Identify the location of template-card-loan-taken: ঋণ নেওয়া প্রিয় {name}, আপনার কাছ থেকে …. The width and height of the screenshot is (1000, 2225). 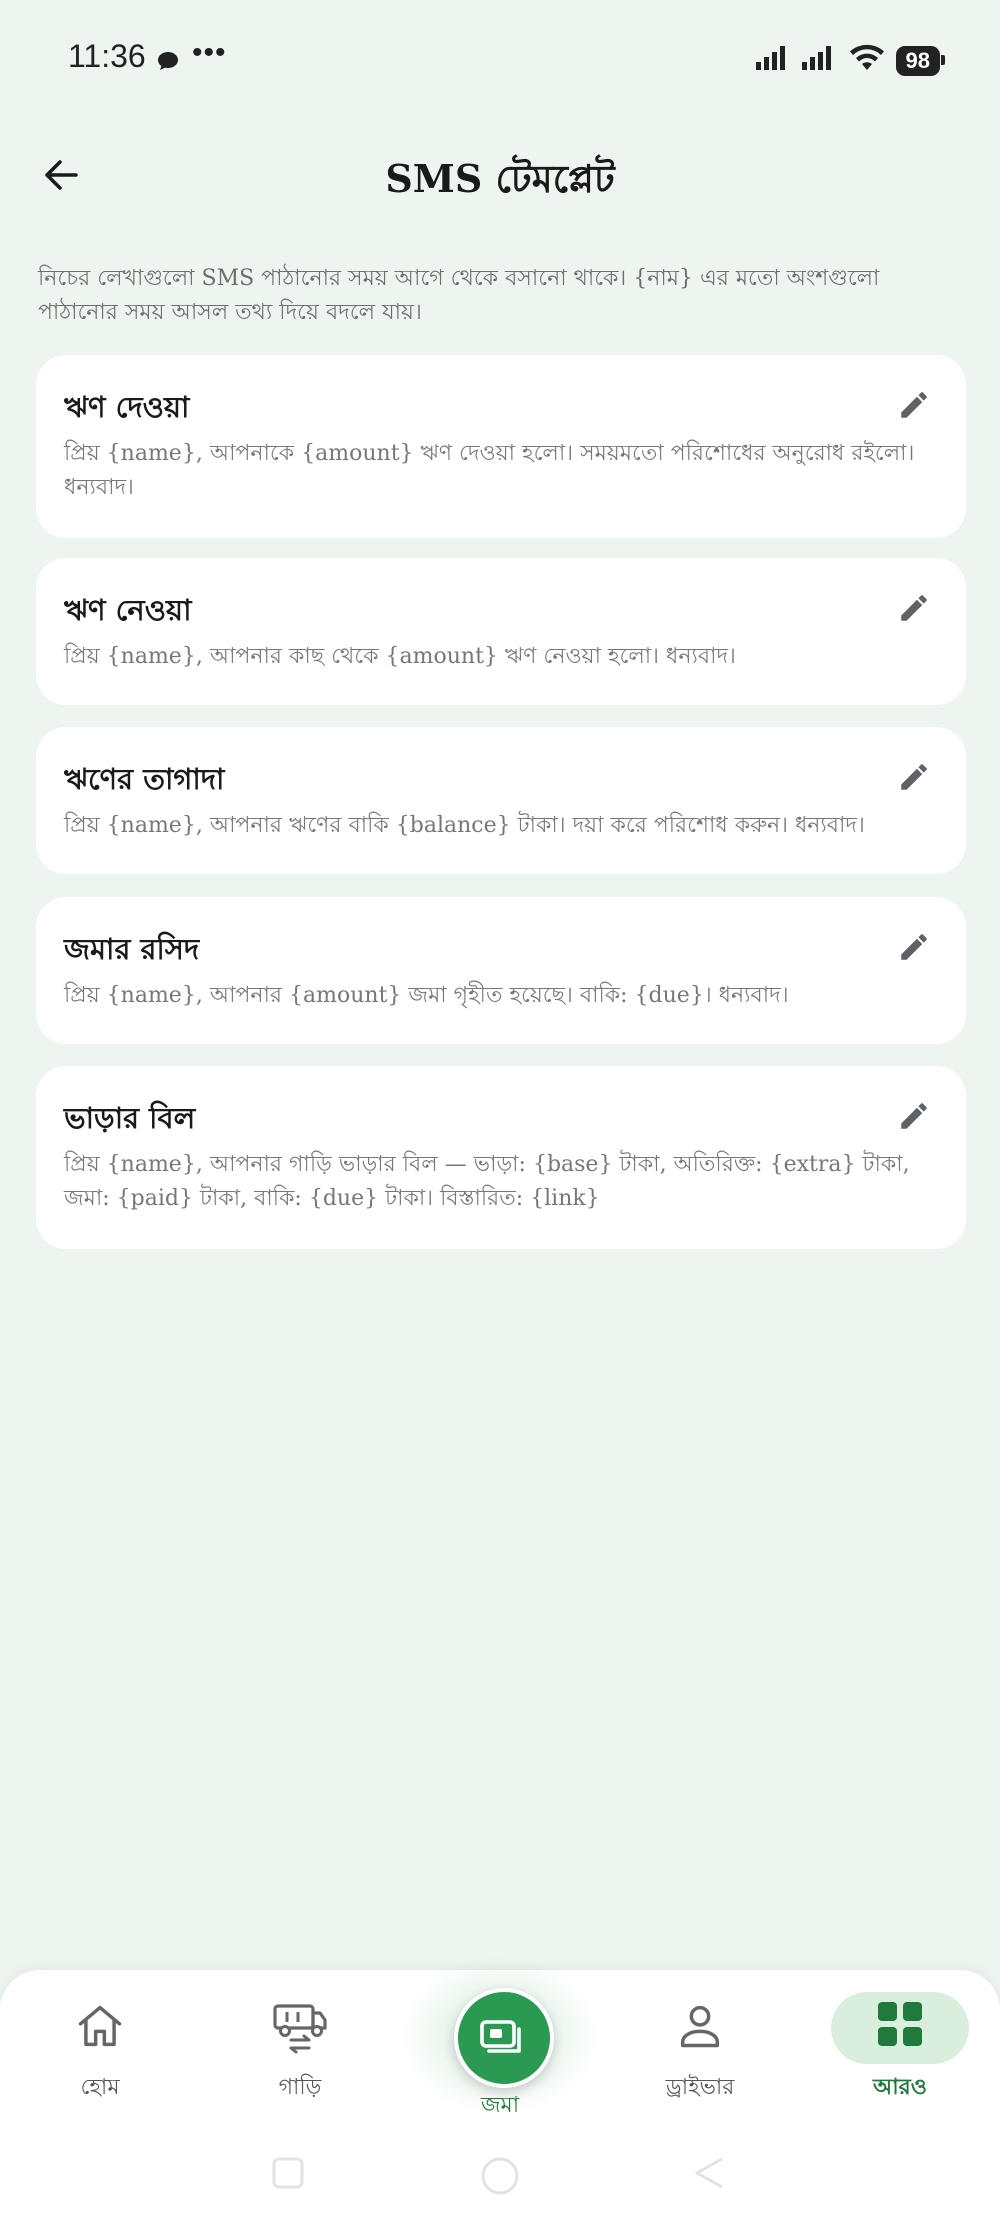
(501, 631).